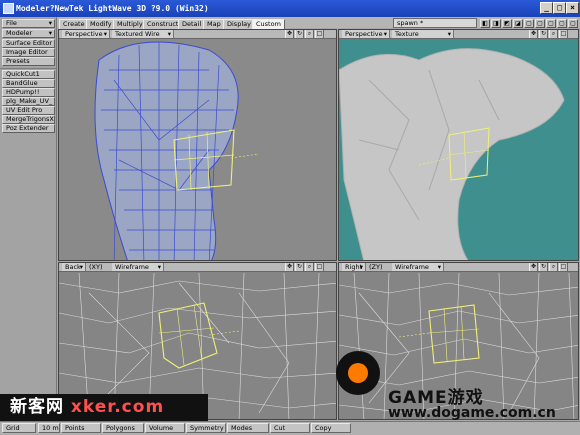  Describe the element at coordinates (572, 8) in the screenshot. I see `close-button: ×` at that location.